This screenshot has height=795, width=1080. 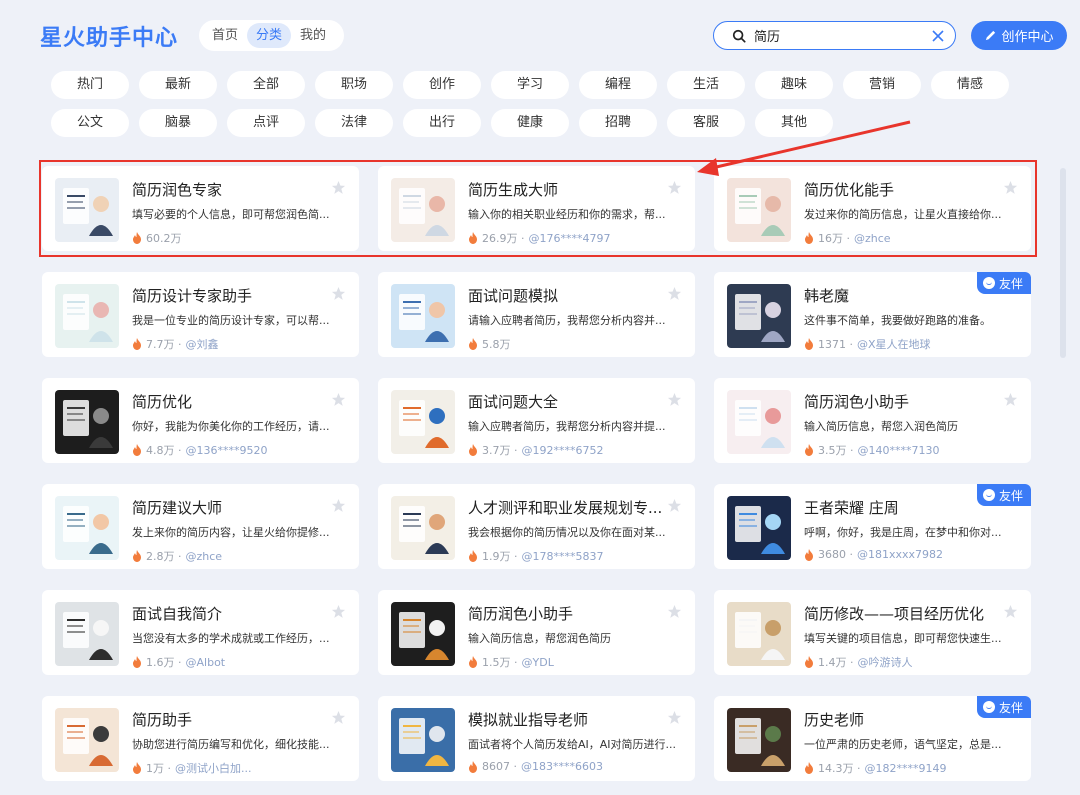 I want to click on assistant-card: 简历设计专家助手 我是一位专业的简历设计专家，可以帮... 7.7万 · @刘鑫, so click(x=200, y=314).